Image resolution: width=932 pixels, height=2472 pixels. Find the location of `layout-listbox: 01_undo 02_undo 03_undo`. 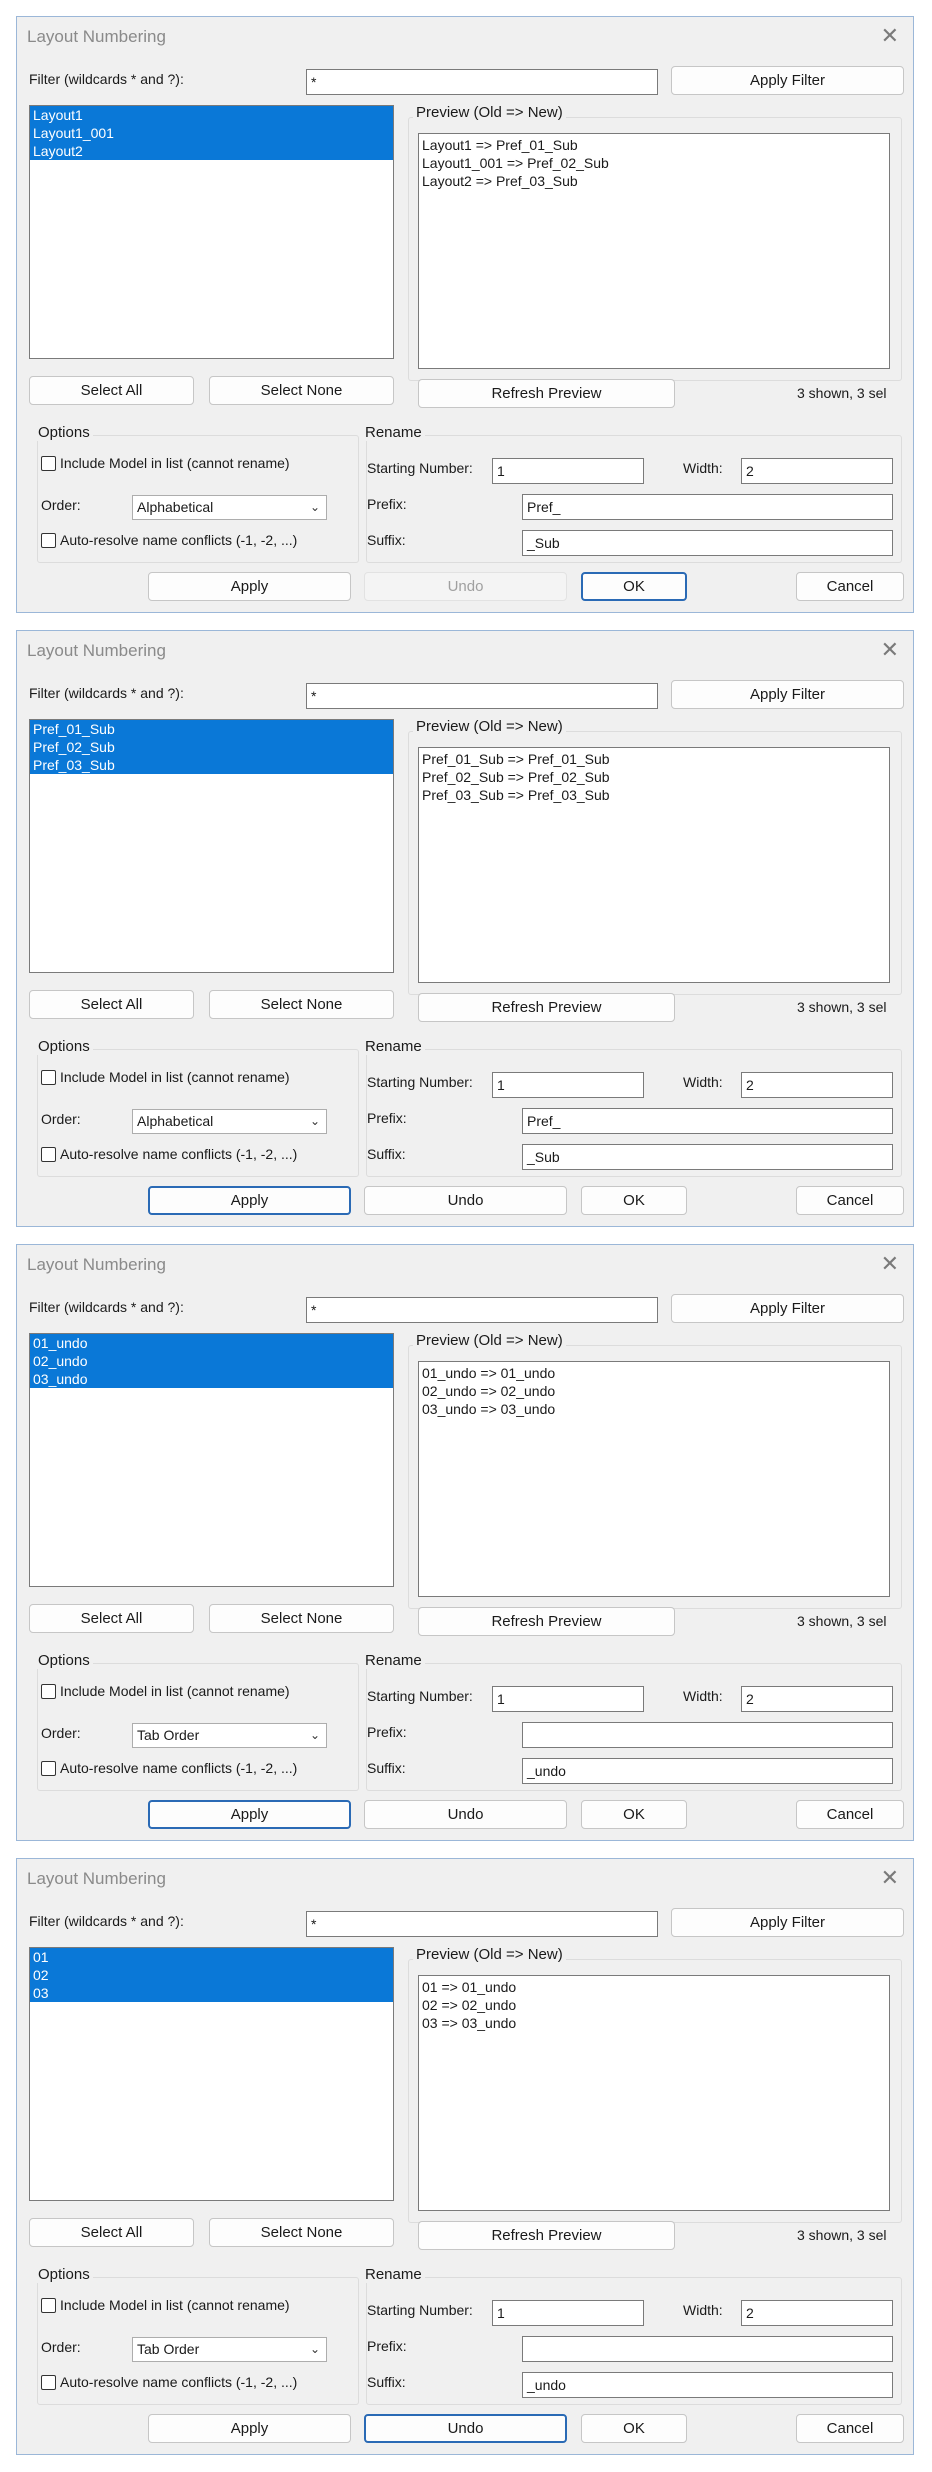

layout-listbox: 01_undo 02_undo 03_undo is located at coordinates (211, 1460).